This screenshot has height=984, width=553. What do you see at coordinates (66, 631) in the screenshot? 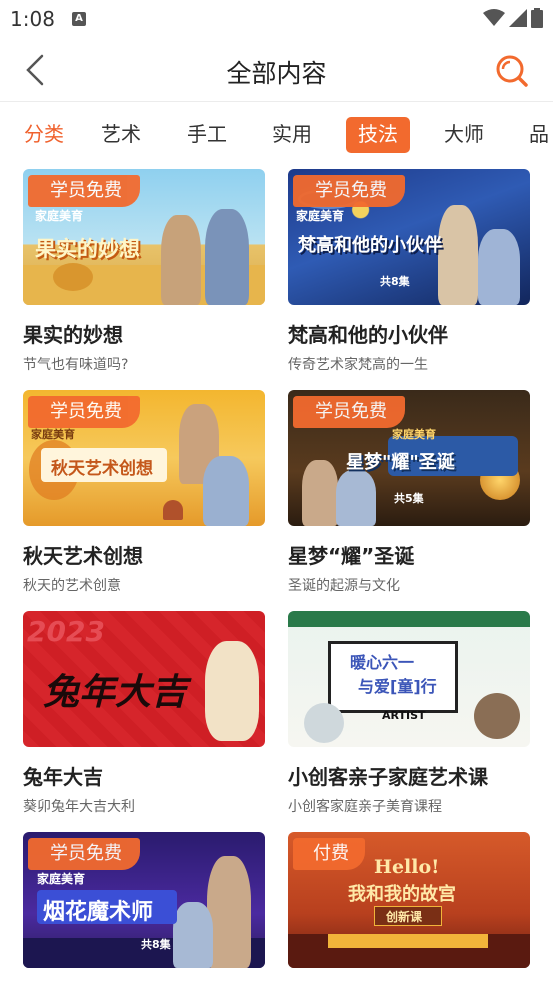
I see `thumbnail-year: 2023` at bounding box center [66, 631].